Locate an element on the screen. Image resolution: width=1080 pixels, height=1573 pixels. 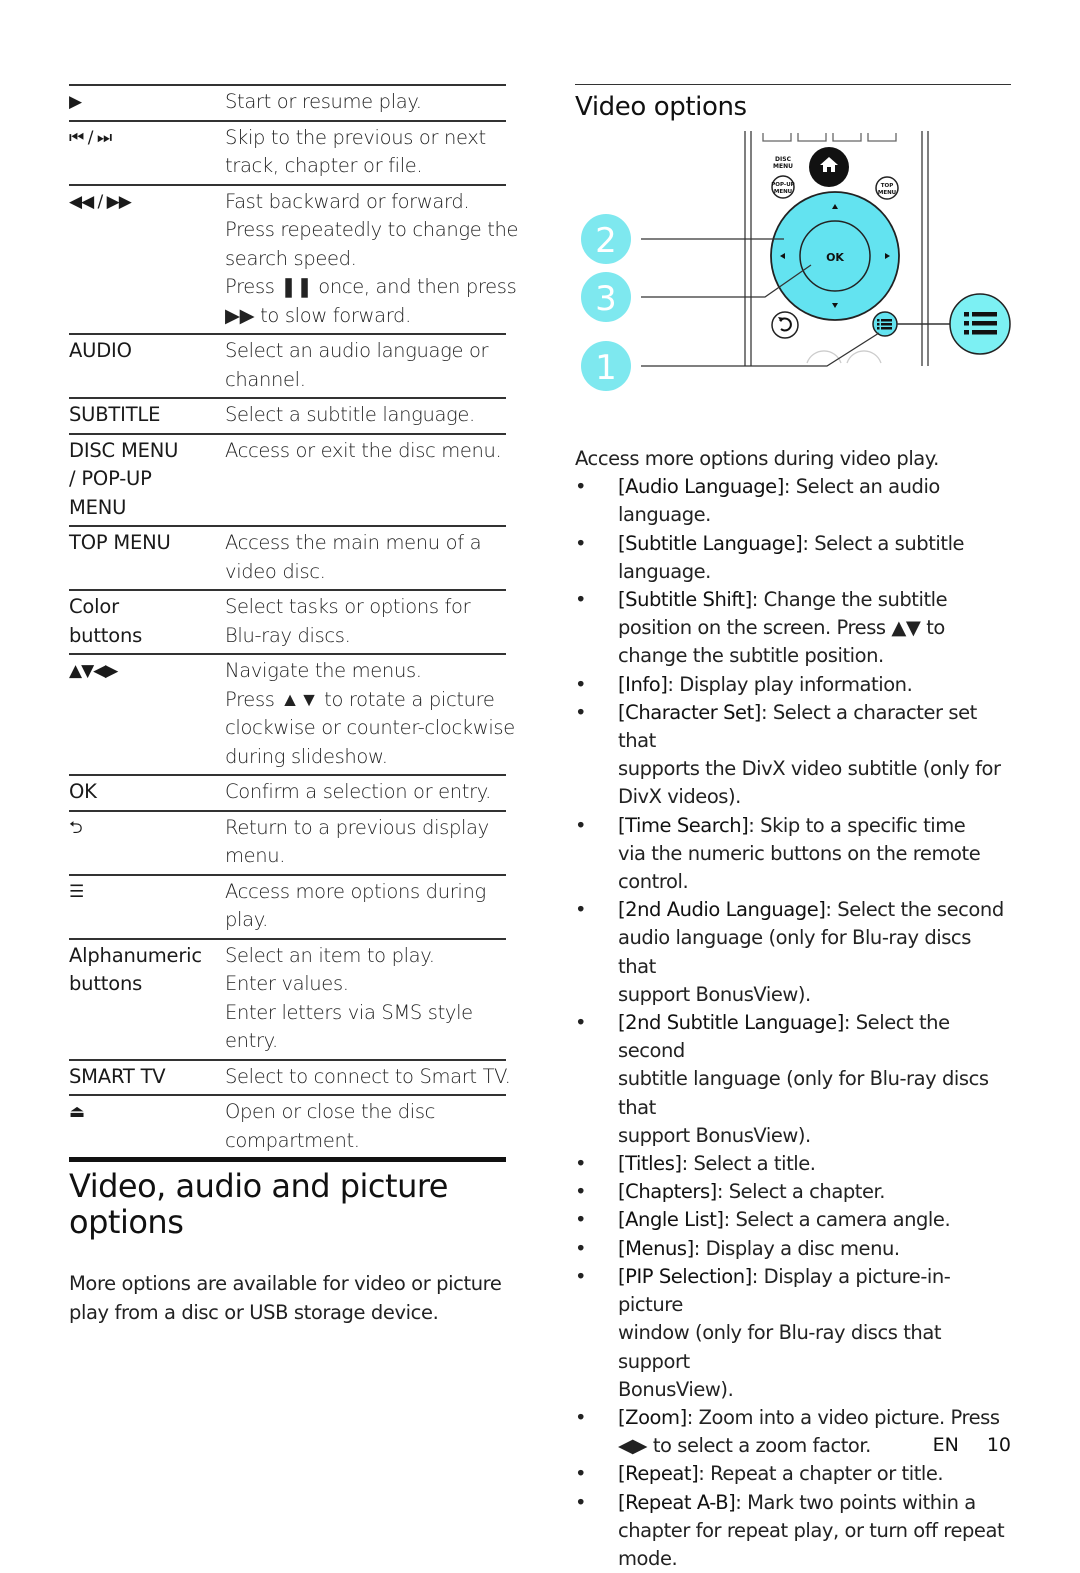
language-code: EN is located at coordinates (945, 1445).